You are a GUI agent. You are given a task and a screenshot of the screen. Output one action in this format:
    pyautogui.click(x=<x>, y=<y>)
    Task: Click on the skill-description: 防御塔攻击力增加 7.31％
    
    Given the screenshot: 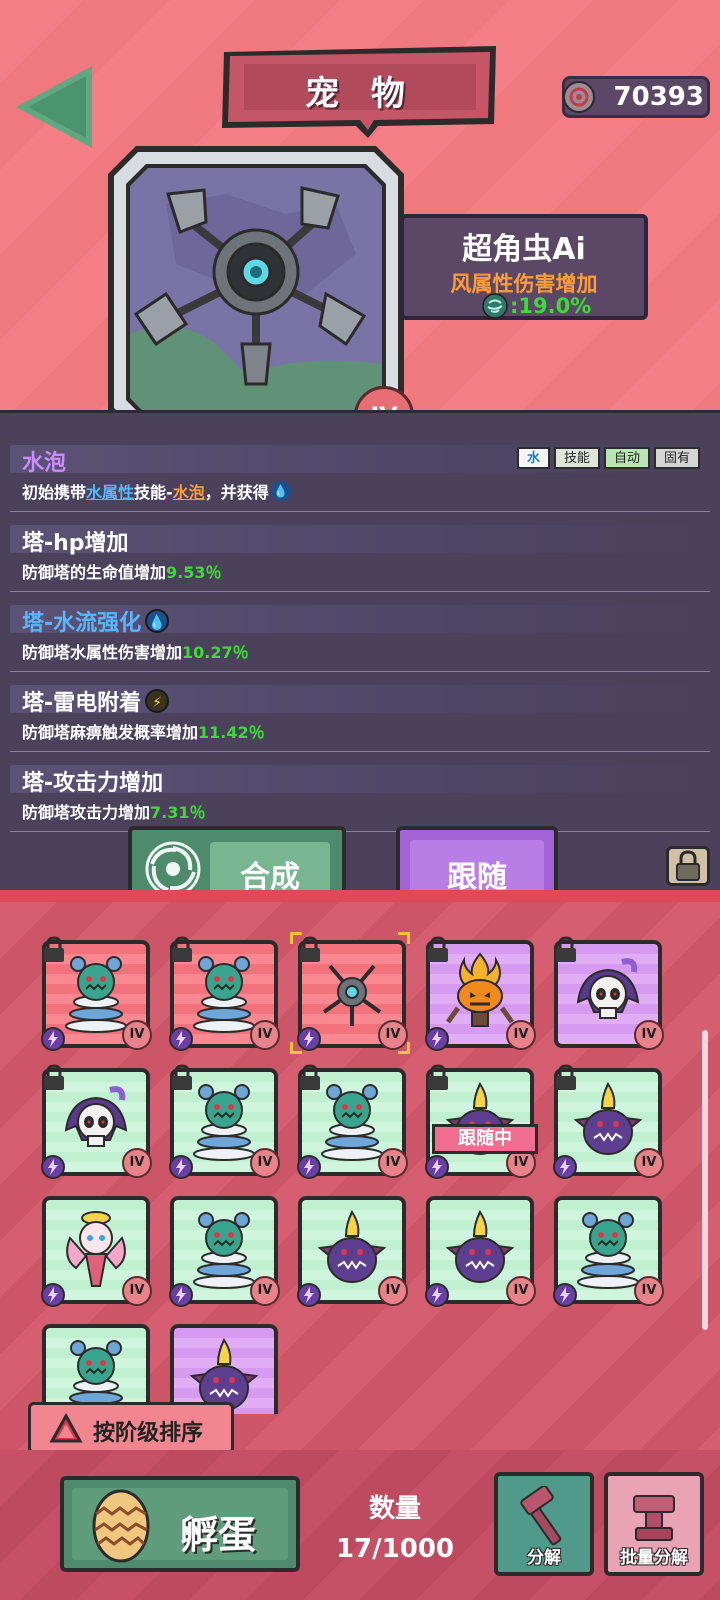 What is the action you would take?
    pyautogui.click(x=114, y=811)
    